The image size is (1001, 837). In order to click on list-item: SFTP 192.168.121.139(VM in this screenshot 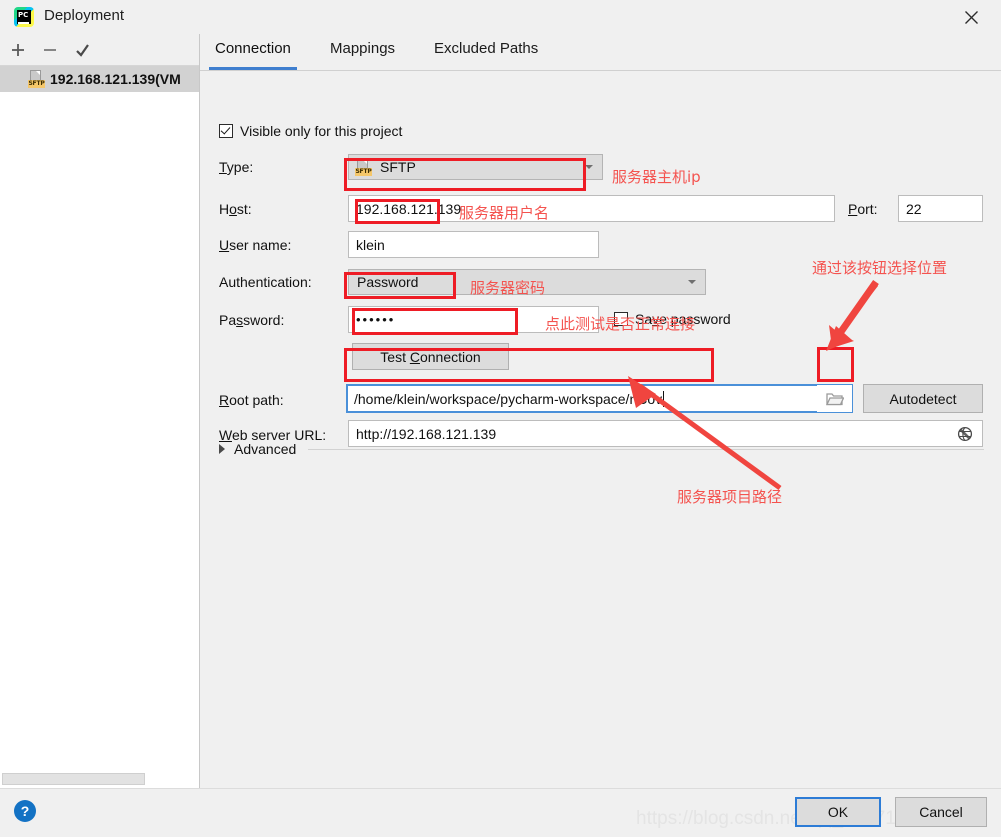, I will do `click(99, 79)`.